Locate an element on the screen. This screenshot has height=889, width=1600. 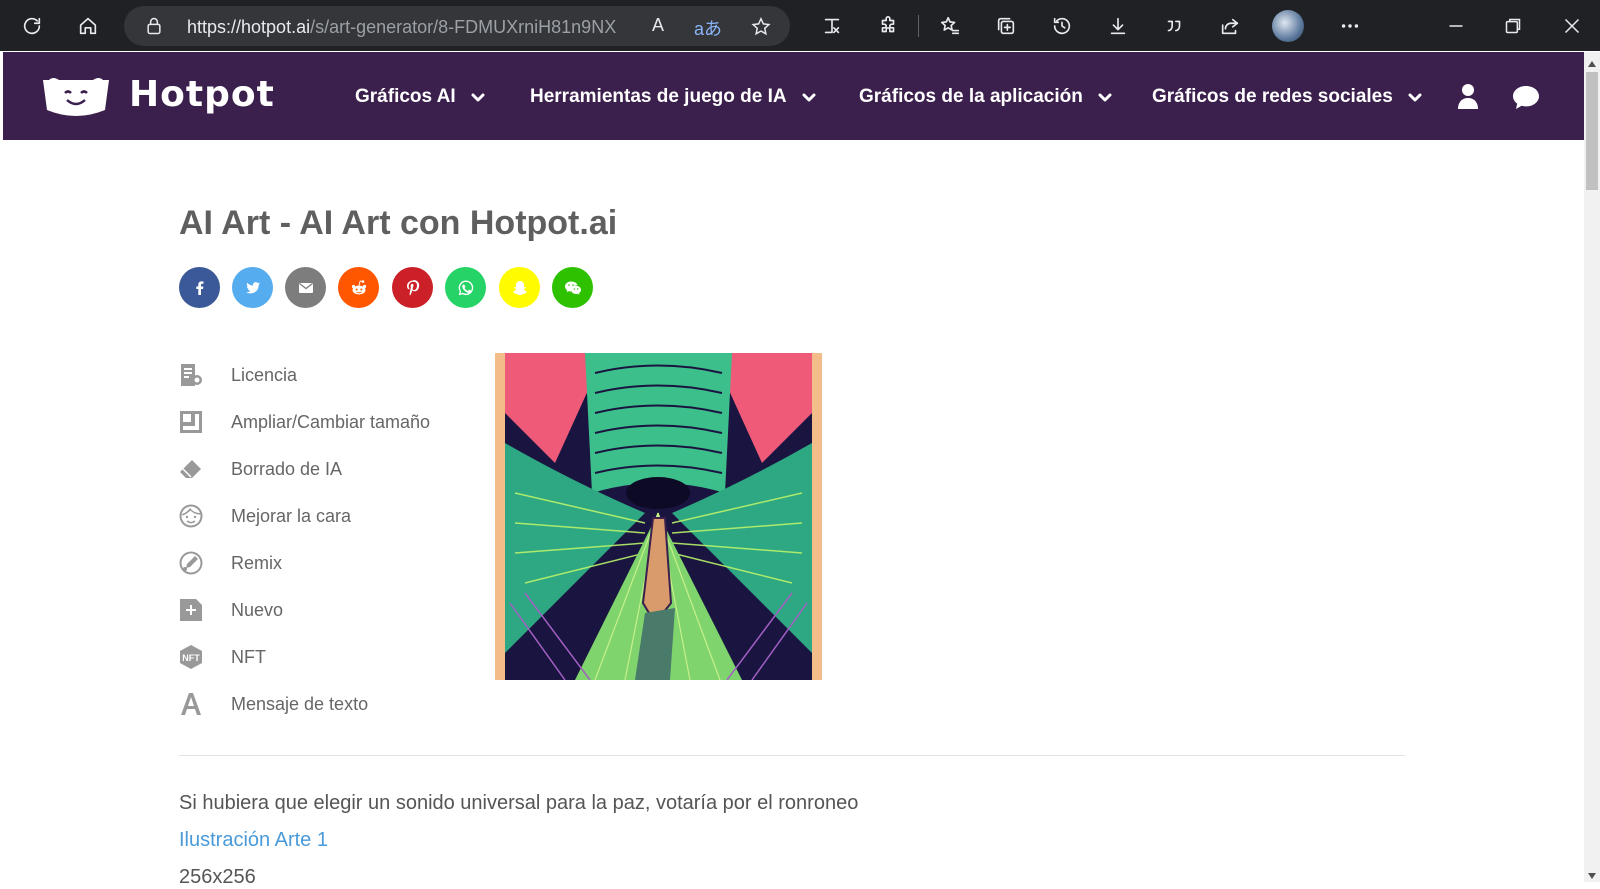
text-icon is located at coordinates (191, 704).